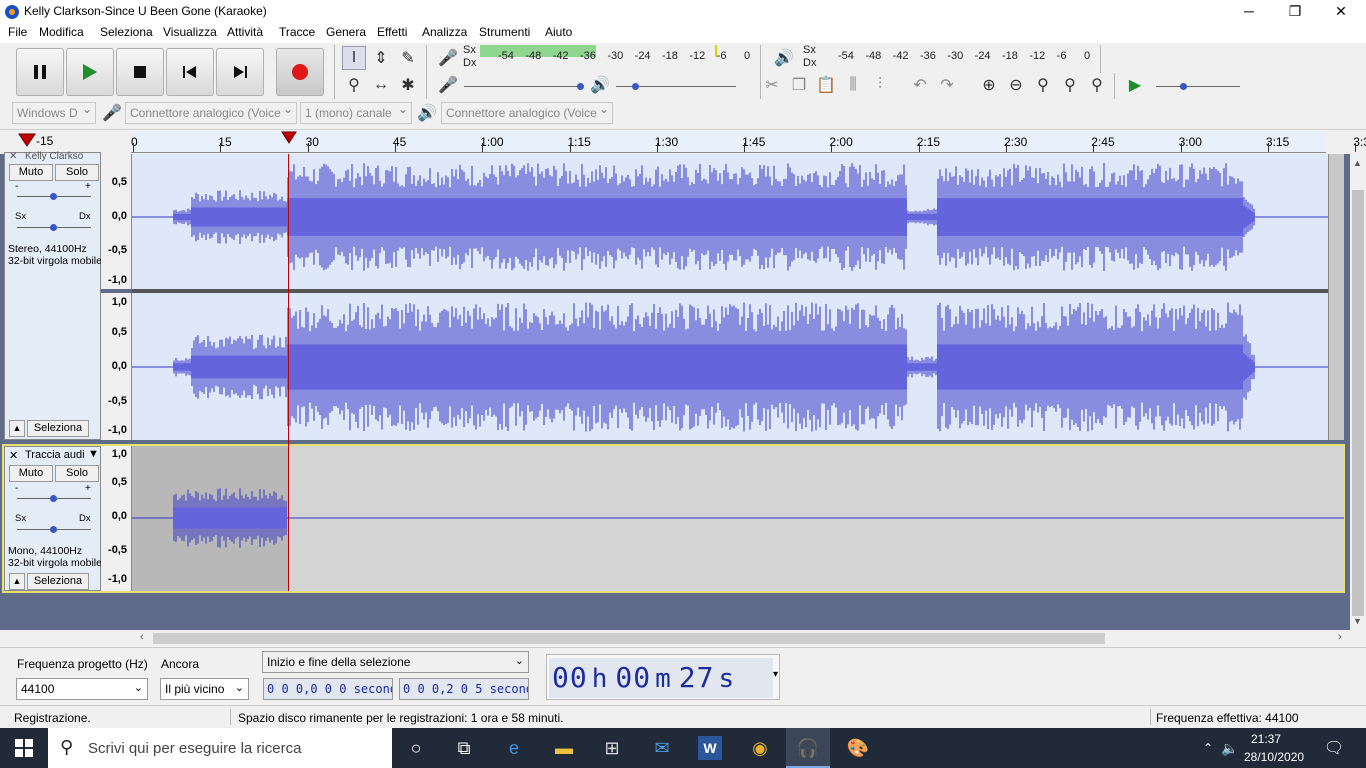  What do you see at coordinates (1016, 85) in the screenshot?
I see `zoom-out-icon: ⊖` at bounding box center [1016, 85].